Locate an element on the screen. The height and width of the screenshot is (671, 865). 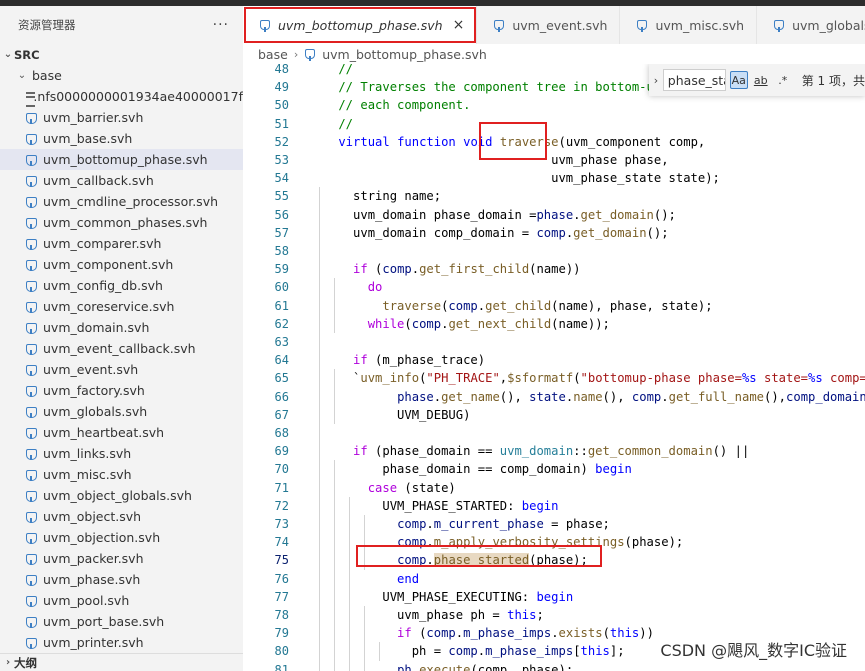
tree-folder-base: ⌄ base is located at coordinates (121, 75).